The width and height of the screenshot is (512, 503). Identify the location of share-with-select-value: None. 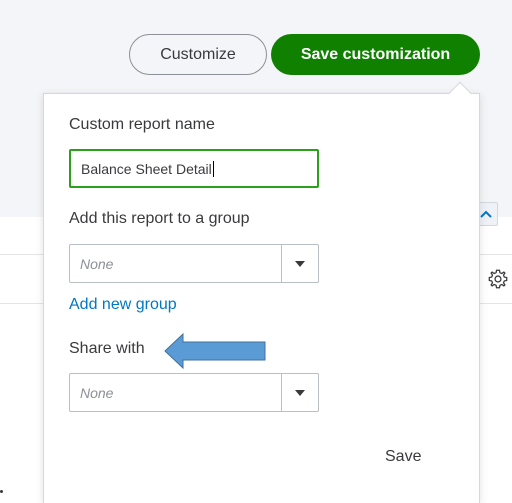
(97, 392).